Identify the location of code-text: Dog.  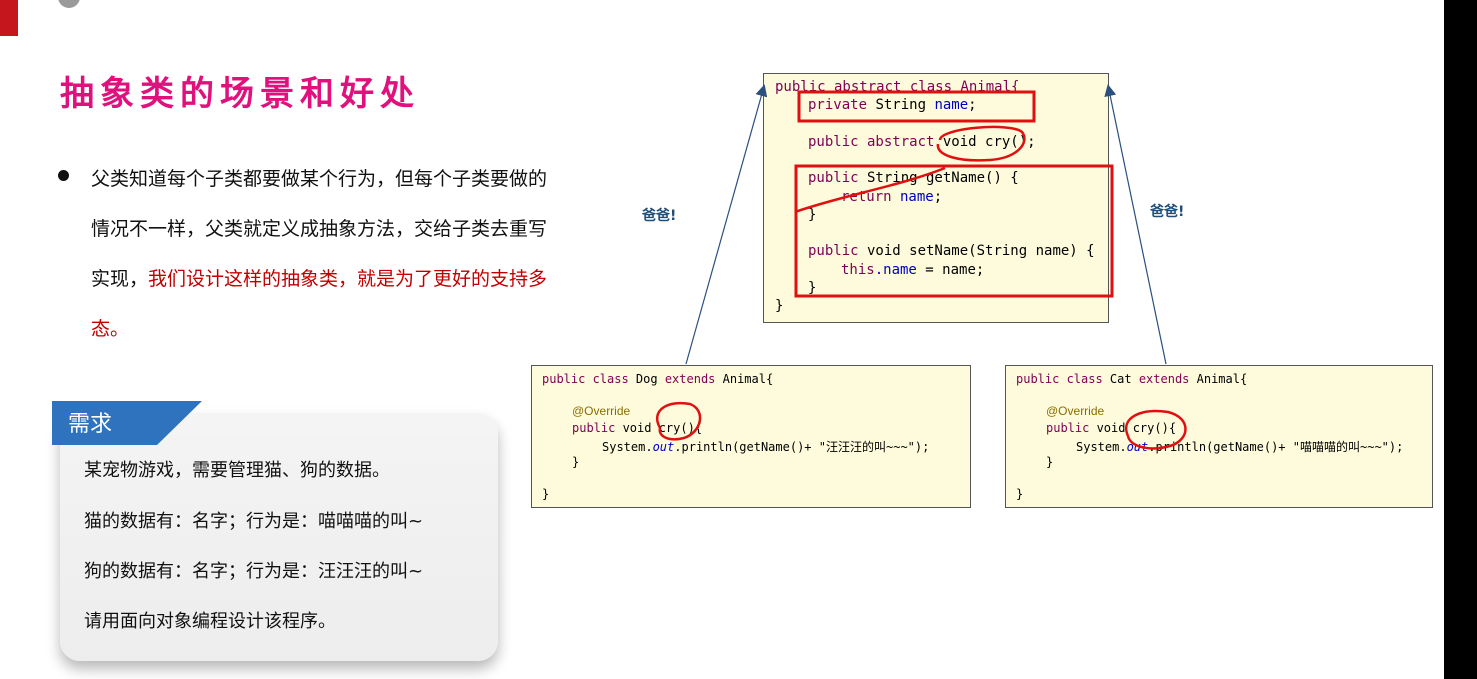
(646, 379).